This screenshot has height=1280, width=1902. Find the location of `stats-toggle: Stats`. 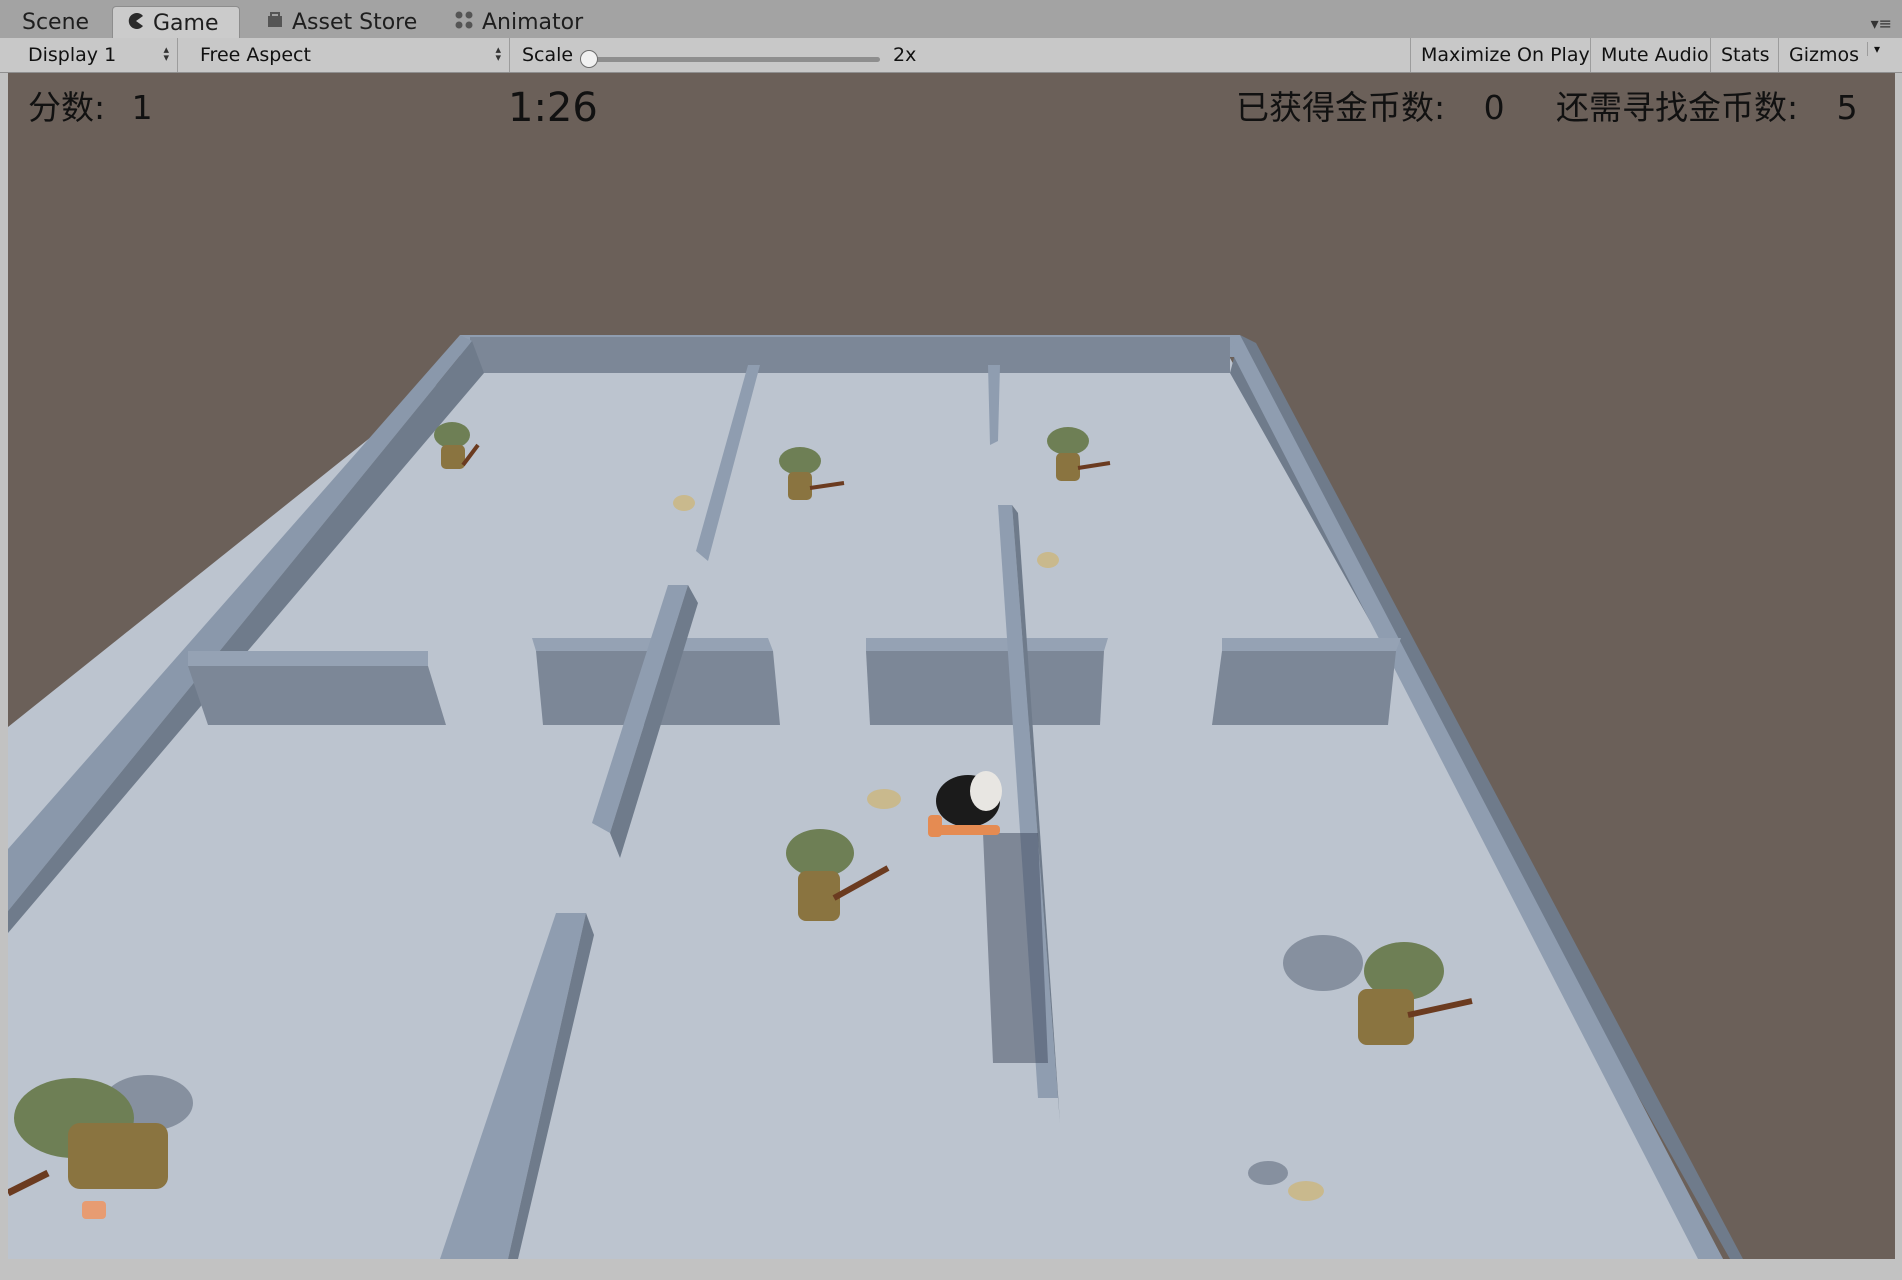

stats-toggle: Stats is located at coordinates (1745, 55).